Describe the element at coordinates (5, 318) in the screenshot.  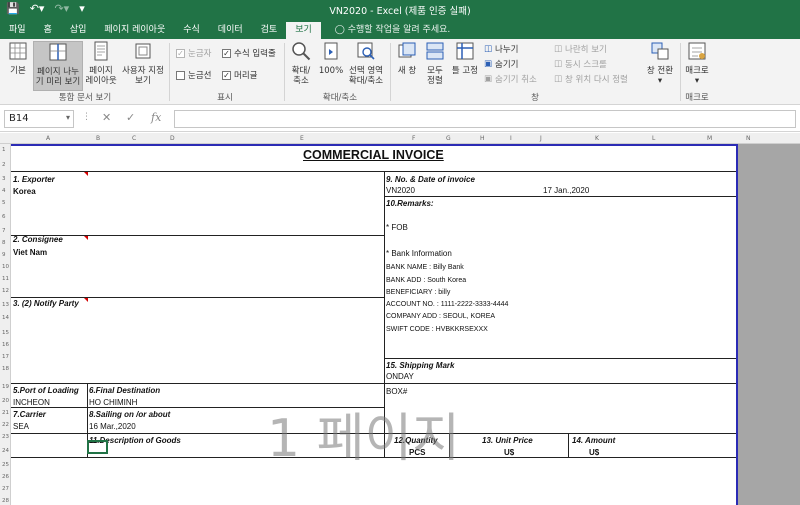
I see `row-header: 14` at that location.